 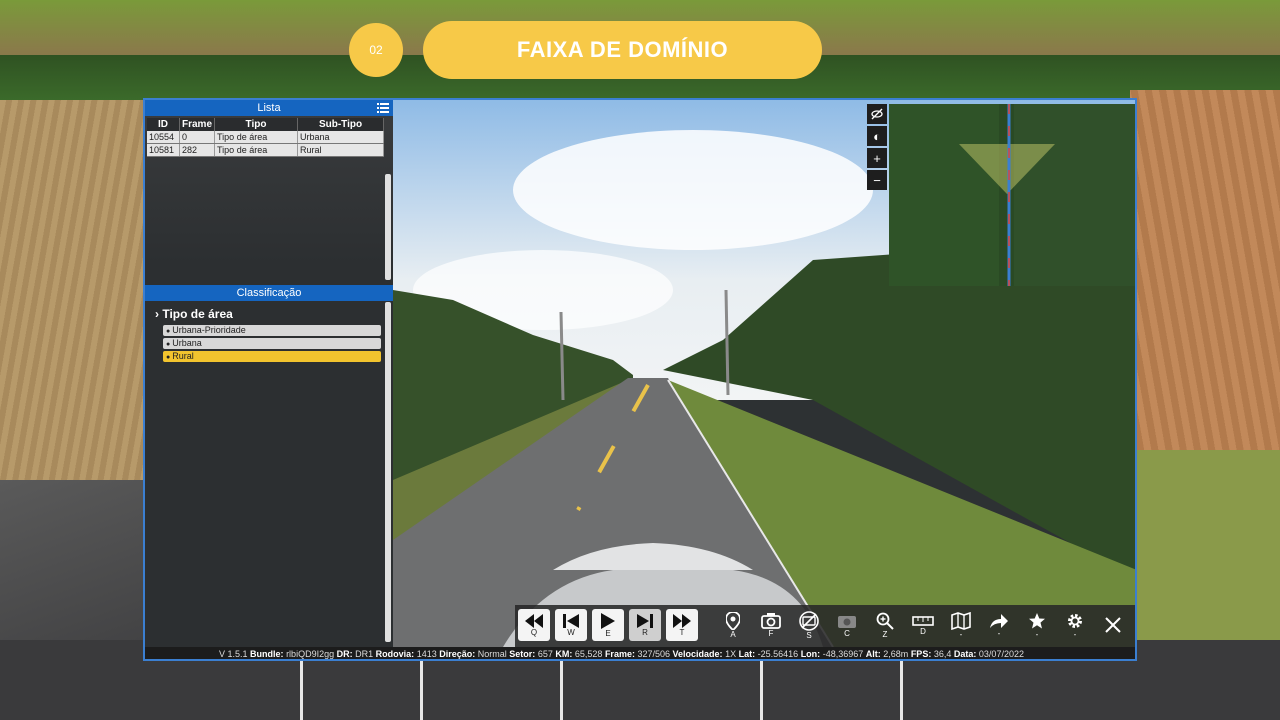 I want to click on status-setor: 657, so click(x=545, y=654).